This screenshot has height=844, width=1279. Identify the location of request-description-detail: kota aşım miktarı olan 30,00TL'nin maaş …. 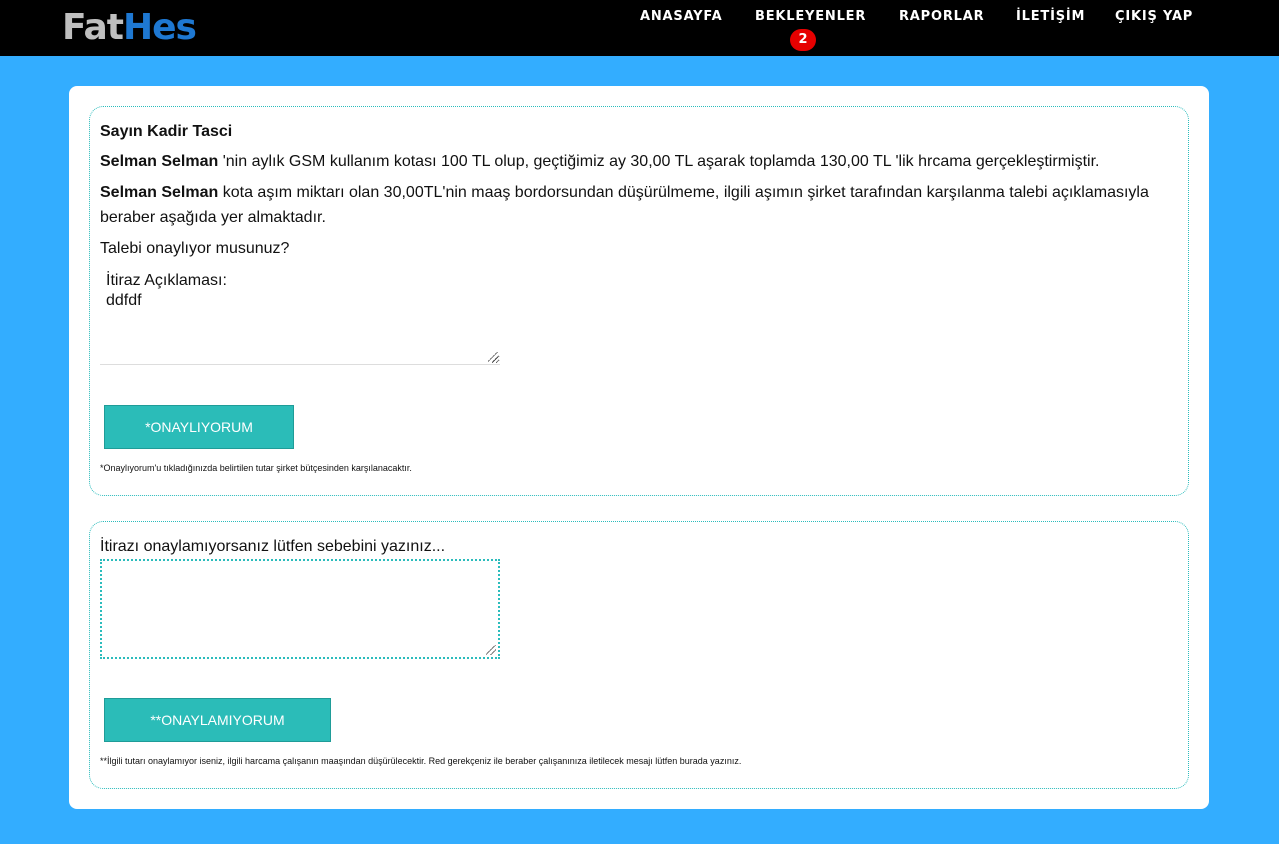
(624, 205).